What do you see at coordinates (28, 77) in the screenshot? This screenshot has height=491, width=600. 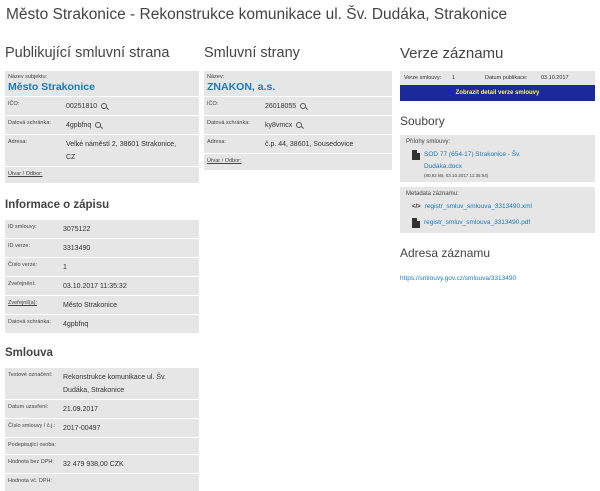 I see `publisher-name-label: Název subjektu:` at bounding box center [28, 77].